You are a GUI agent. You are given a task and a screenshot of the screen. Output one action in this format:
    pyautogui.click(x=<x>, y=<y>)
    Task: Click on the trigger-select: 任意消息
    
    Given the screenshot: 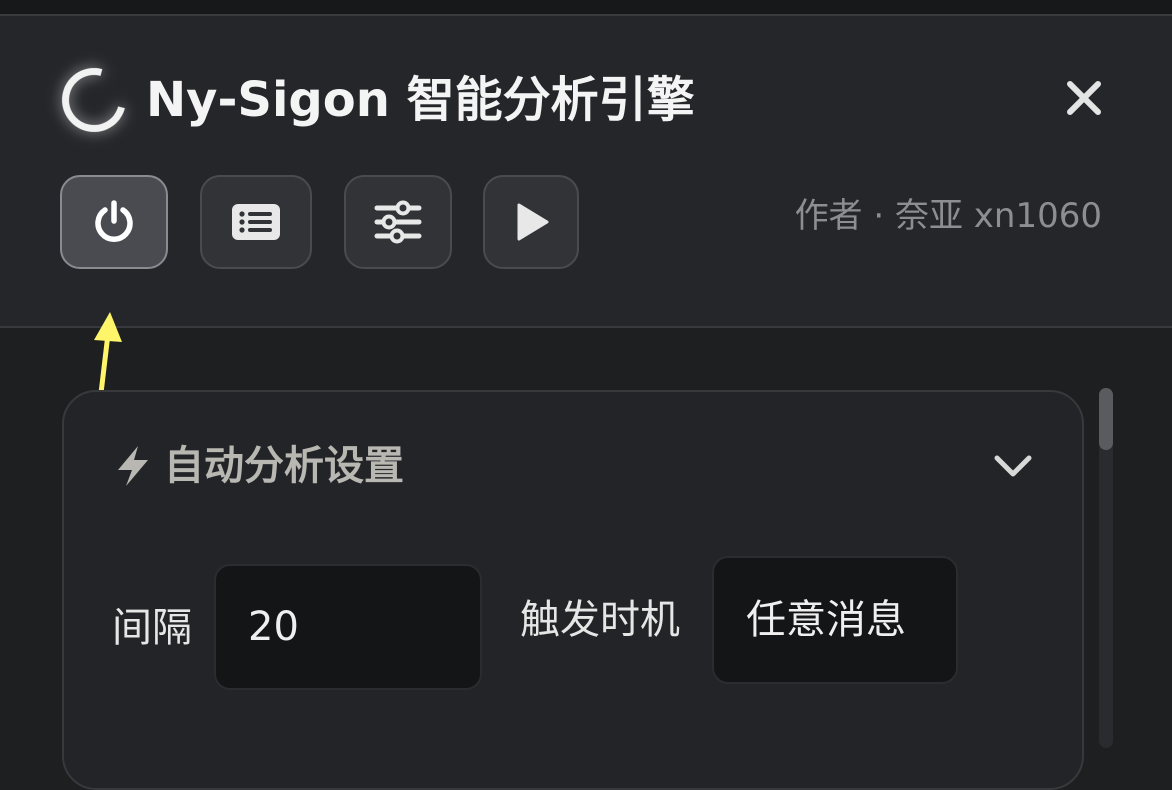 What is the action you would take?
    pyautogui.click(x=835, y=620)
    